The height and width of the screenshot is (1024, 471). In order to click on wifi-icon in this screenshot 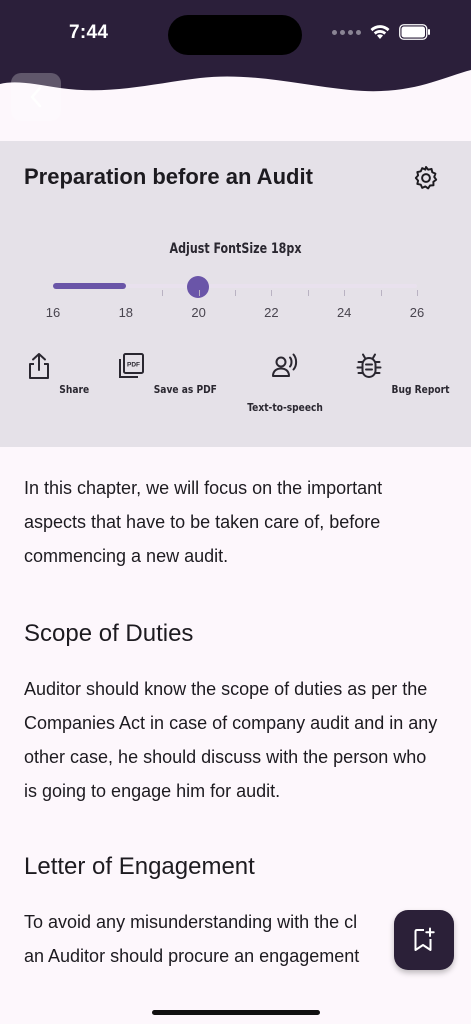, I will do `click(380, 32)`.